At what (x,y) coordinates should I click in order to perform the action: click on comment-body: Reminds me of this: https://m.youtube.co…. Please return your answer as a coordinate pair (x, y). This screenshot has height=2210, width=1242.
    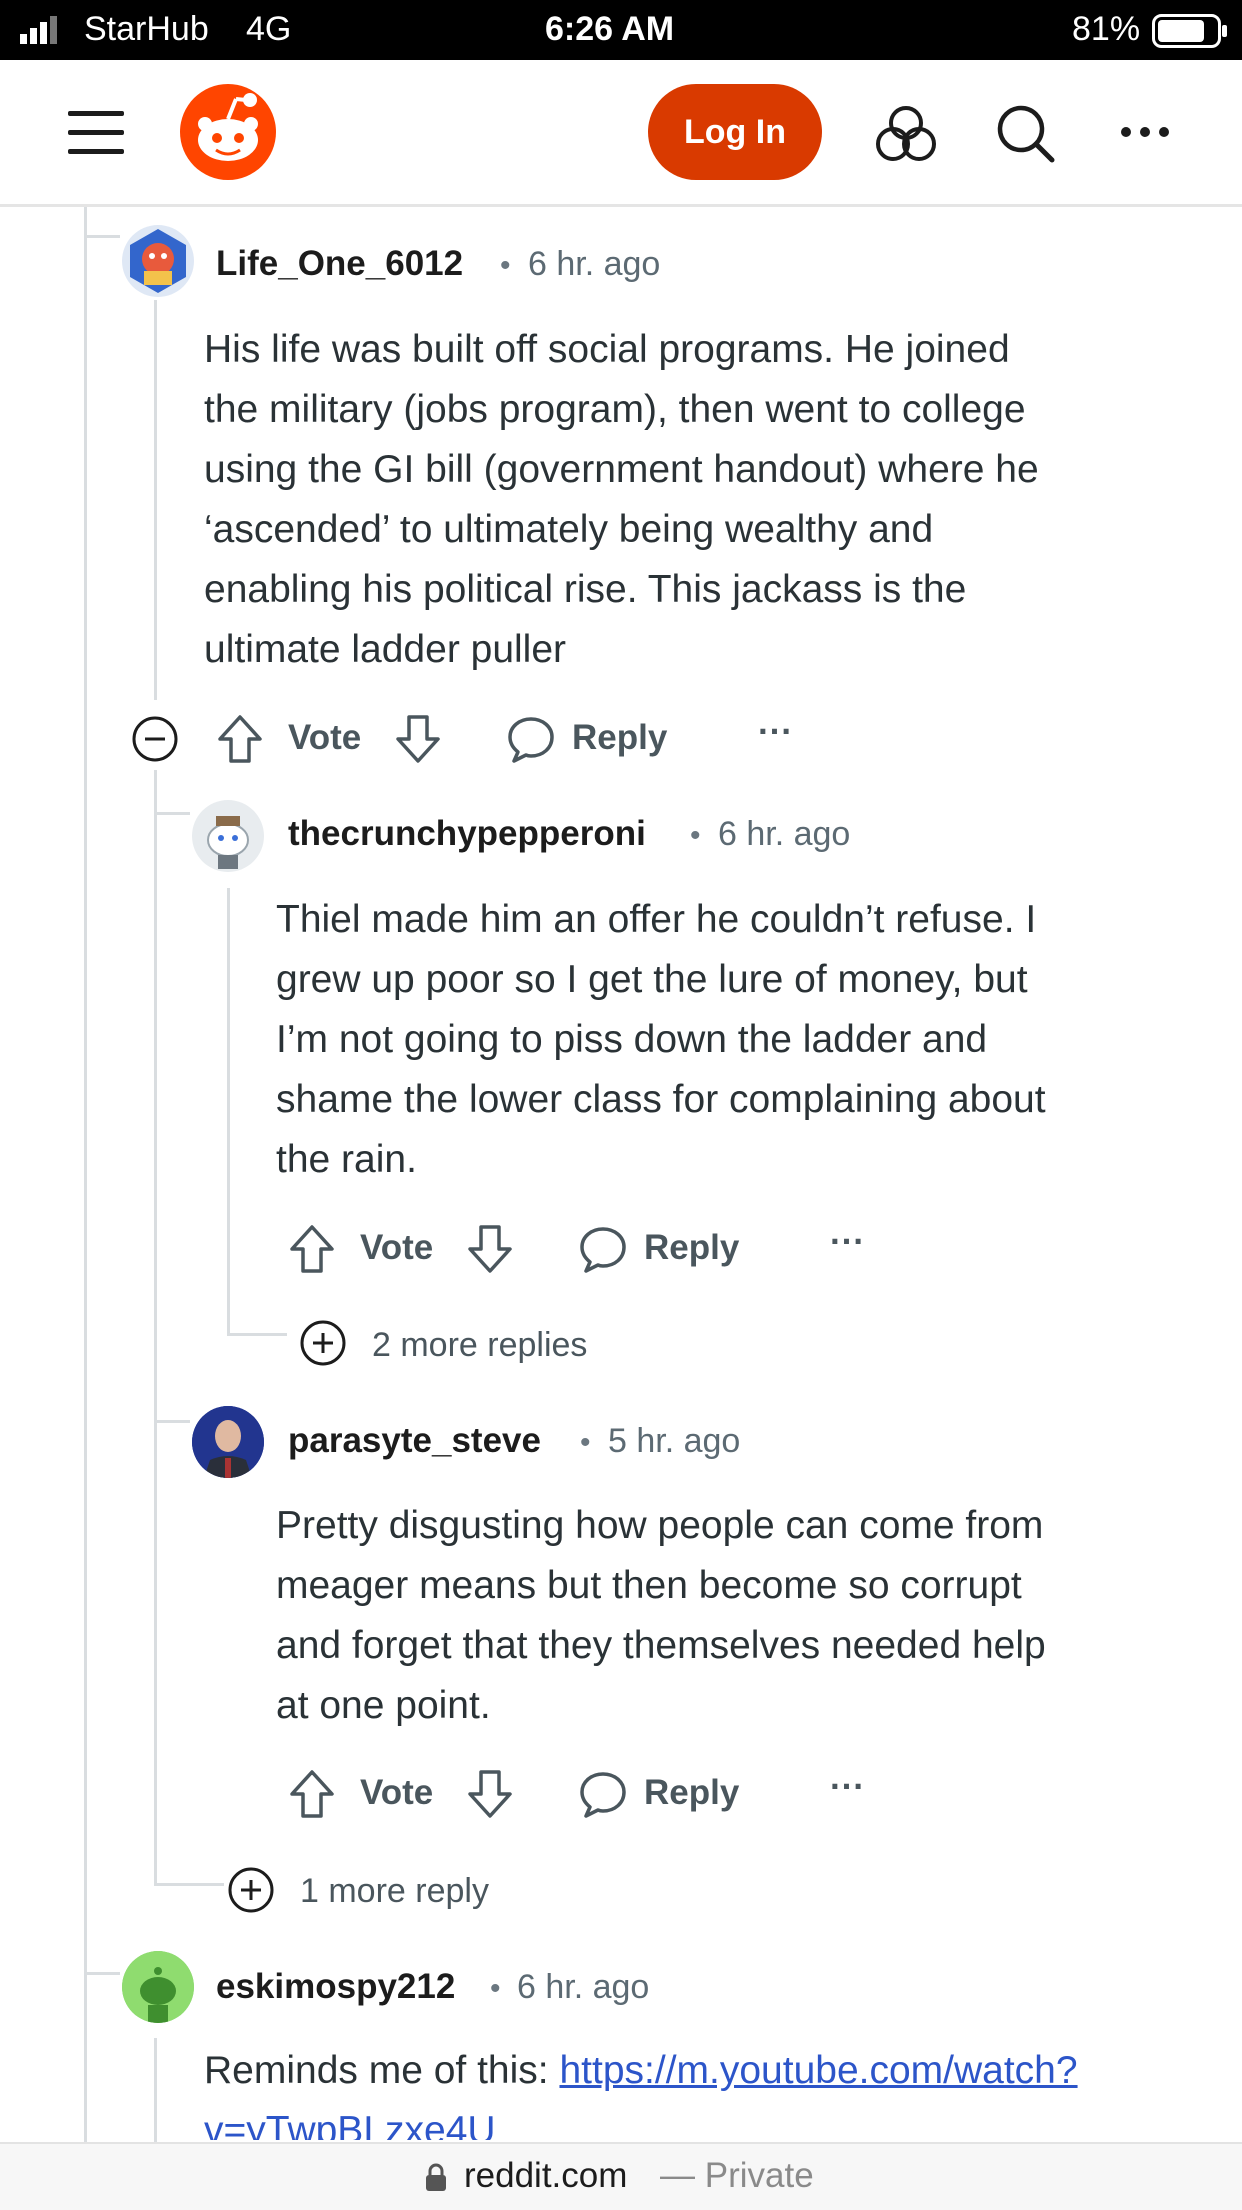
    Looking at the image, I should click on (704, 2090).